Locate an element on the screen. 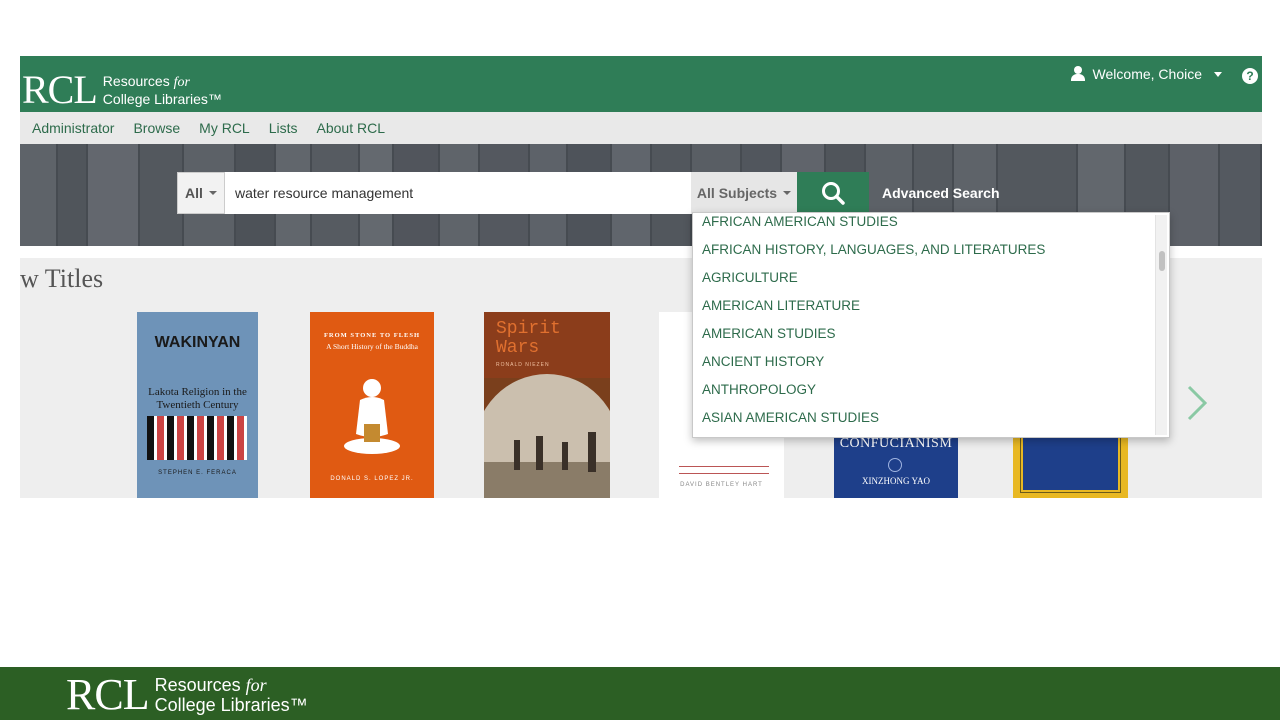 The width and height of the screenshot is (1280, 720). book-subtitle: Lakota Religion in the Twentieth Century is located at coordinates (197, 398).